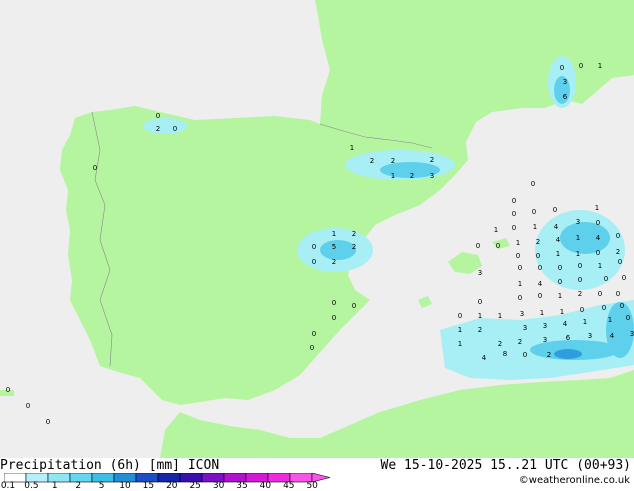 This screenshot has height=491, width=634. What do you see at coordinates (585, 238) in the screenshot?
I see `precip-balearic-core` at bounding box center [585, 238].